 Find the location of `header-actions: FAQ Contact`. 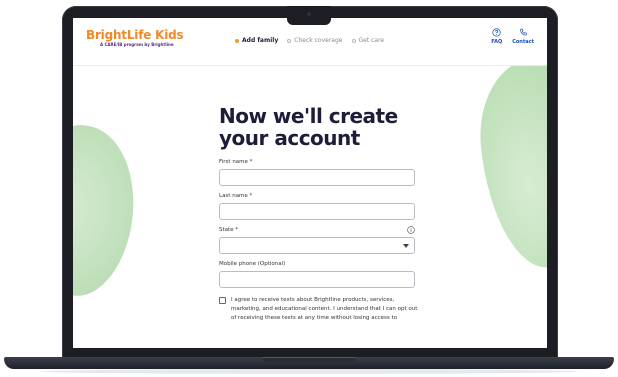

header-actions: FAQ Contact is located at coordinates (512, 36).